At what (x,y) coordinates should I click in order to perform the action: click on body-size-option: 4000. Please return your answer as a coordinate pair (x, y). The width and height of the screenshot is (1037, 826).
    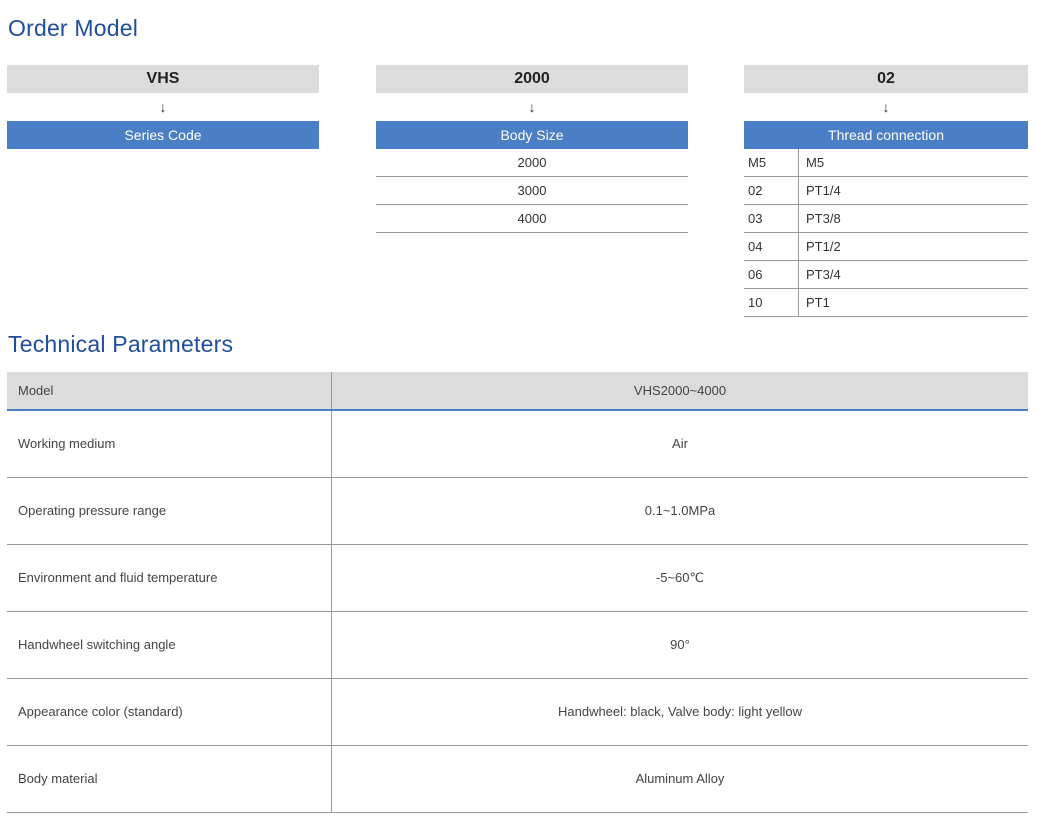
    Looking at the image, I should click on (532, 219).